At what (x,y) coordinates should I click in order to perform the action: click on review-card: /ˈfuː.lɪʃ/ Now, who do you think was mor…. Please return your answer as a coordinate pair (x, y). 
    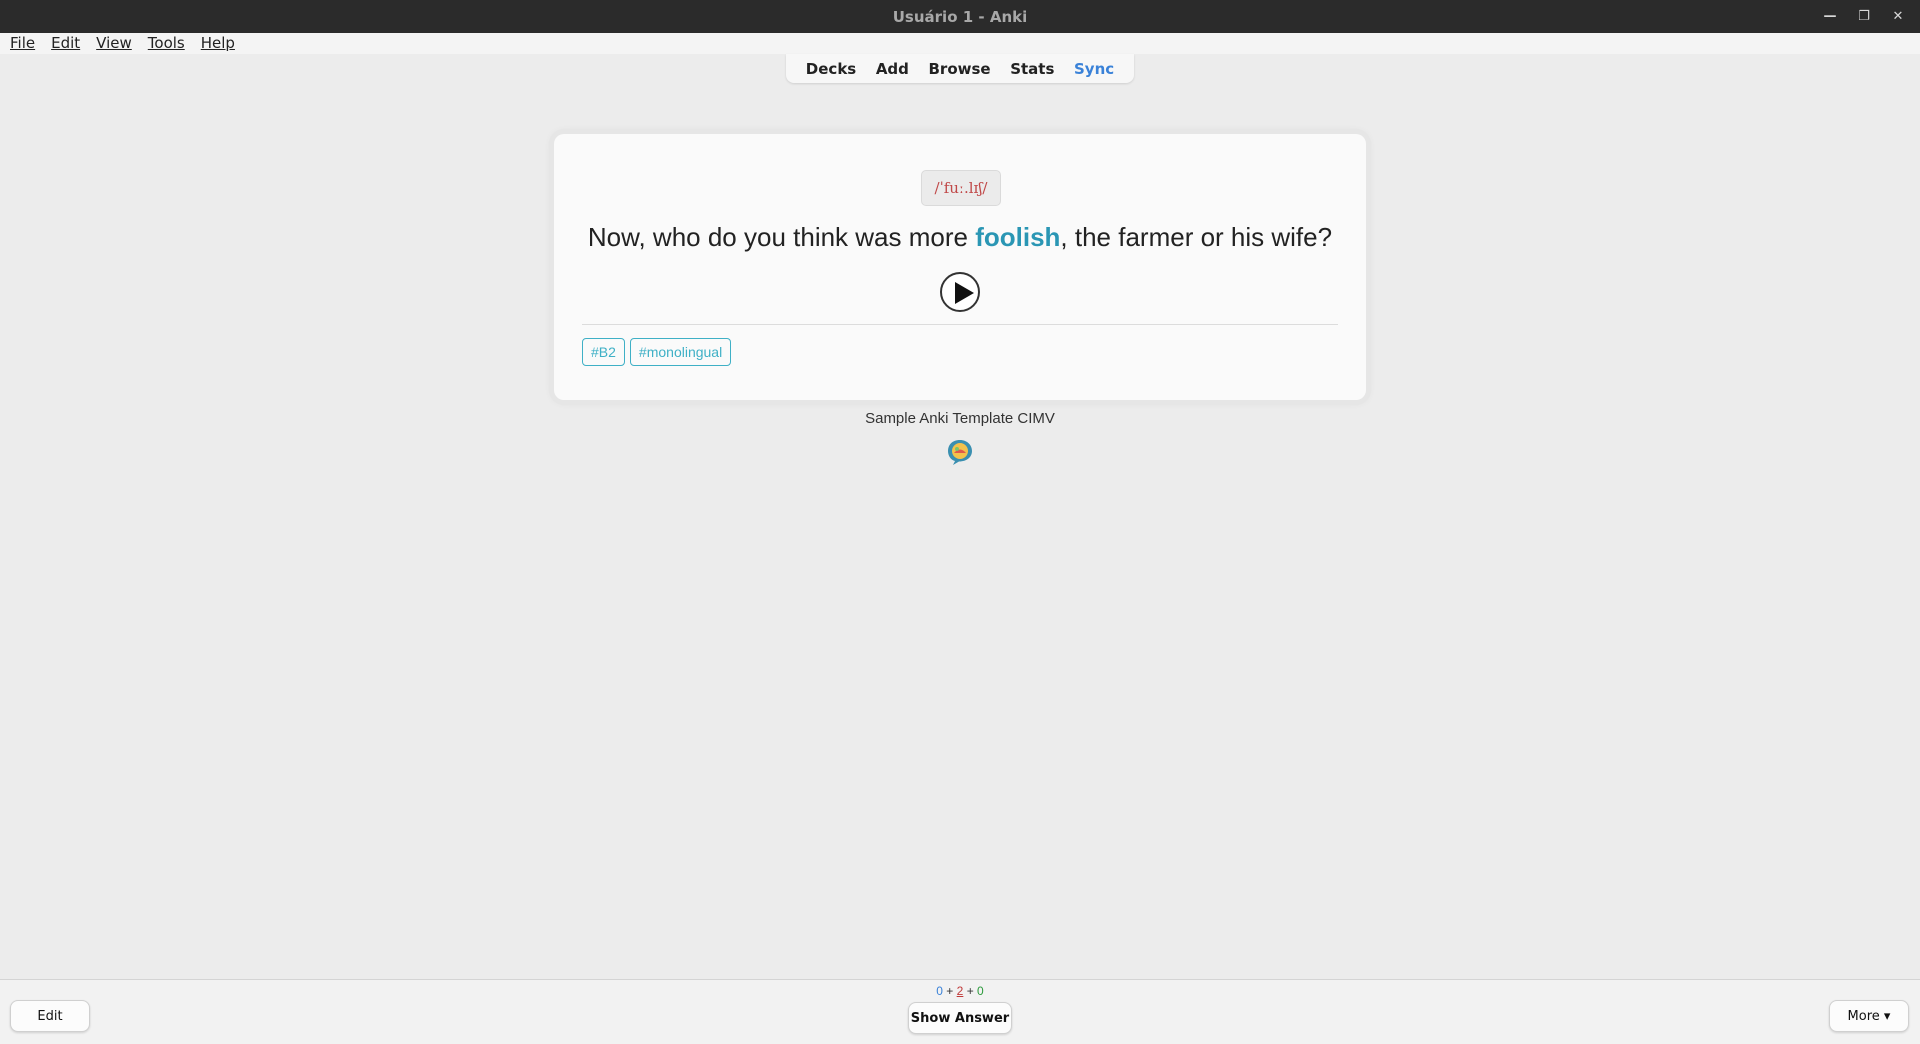
    Looking at the image, I should click on (960, 267).